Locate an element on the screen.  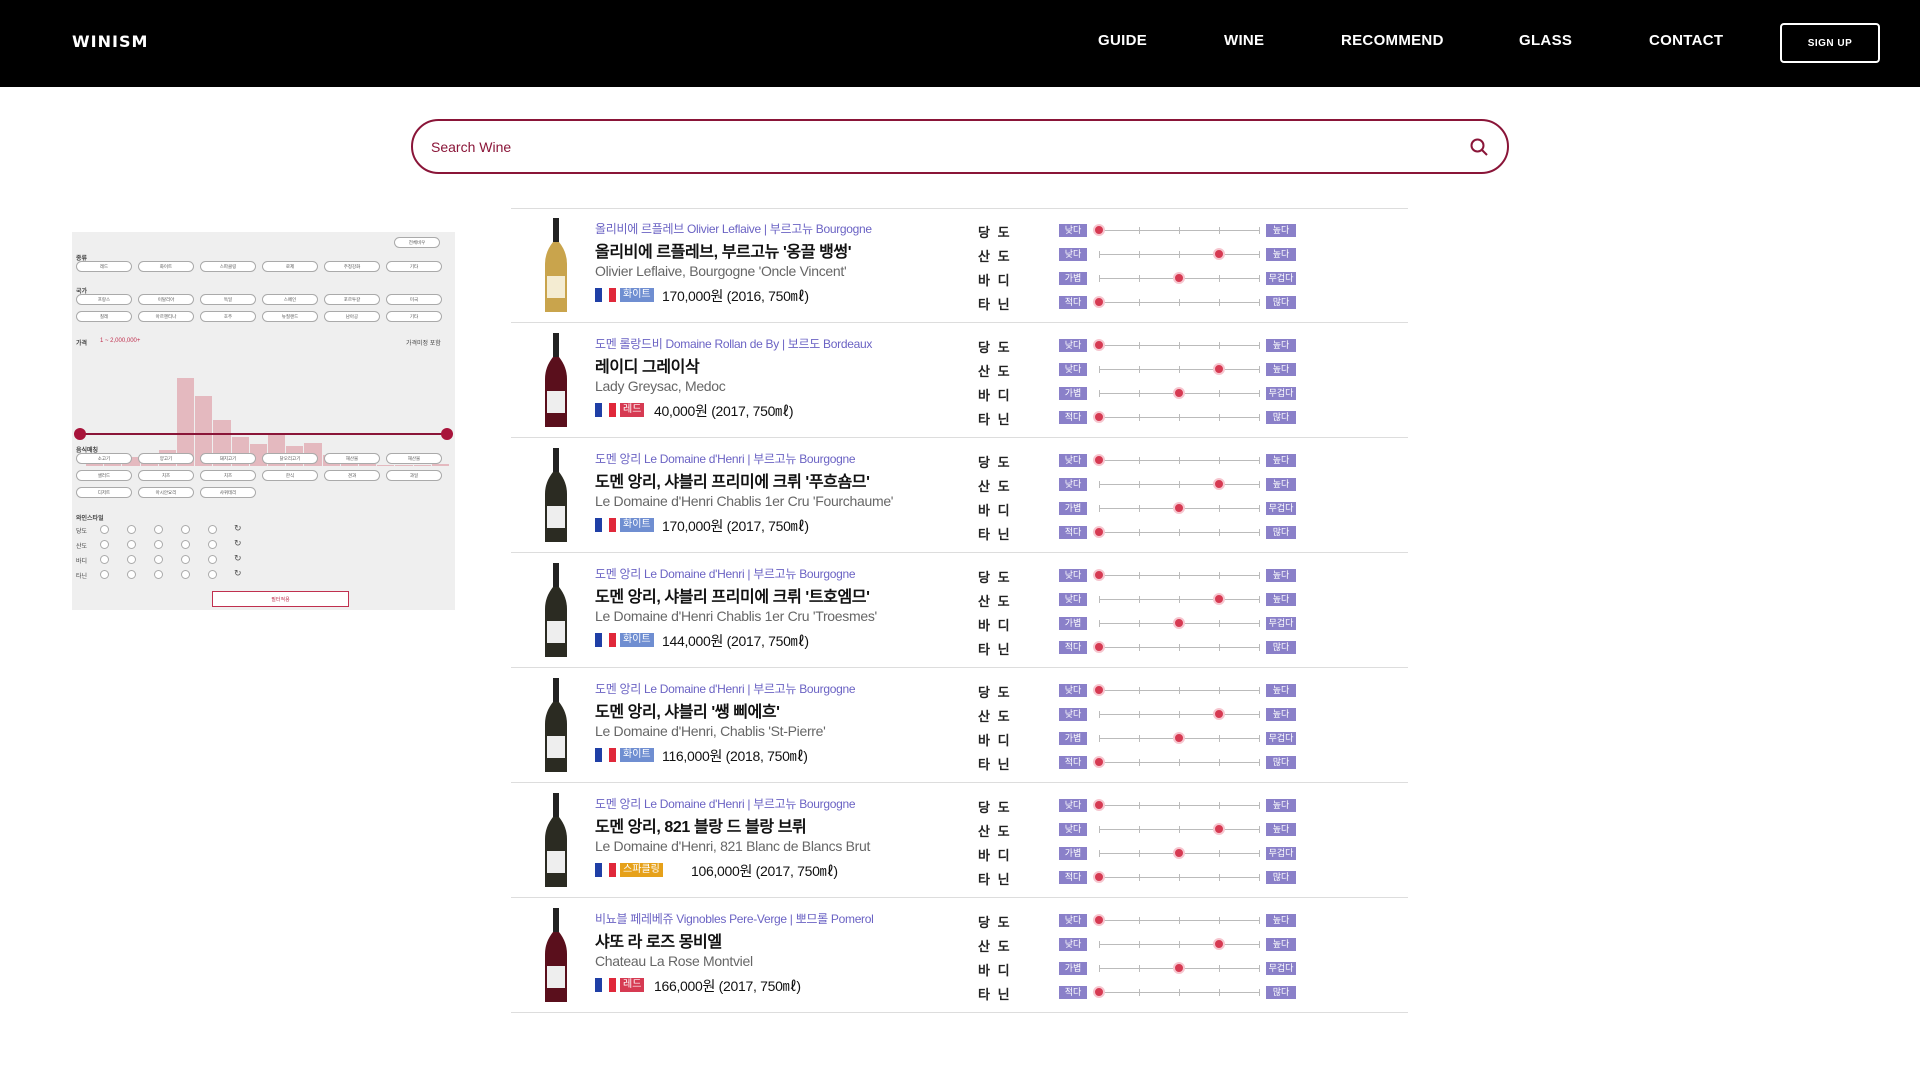
country-option-pill: 남아공 is located at coordinates (352, 316).